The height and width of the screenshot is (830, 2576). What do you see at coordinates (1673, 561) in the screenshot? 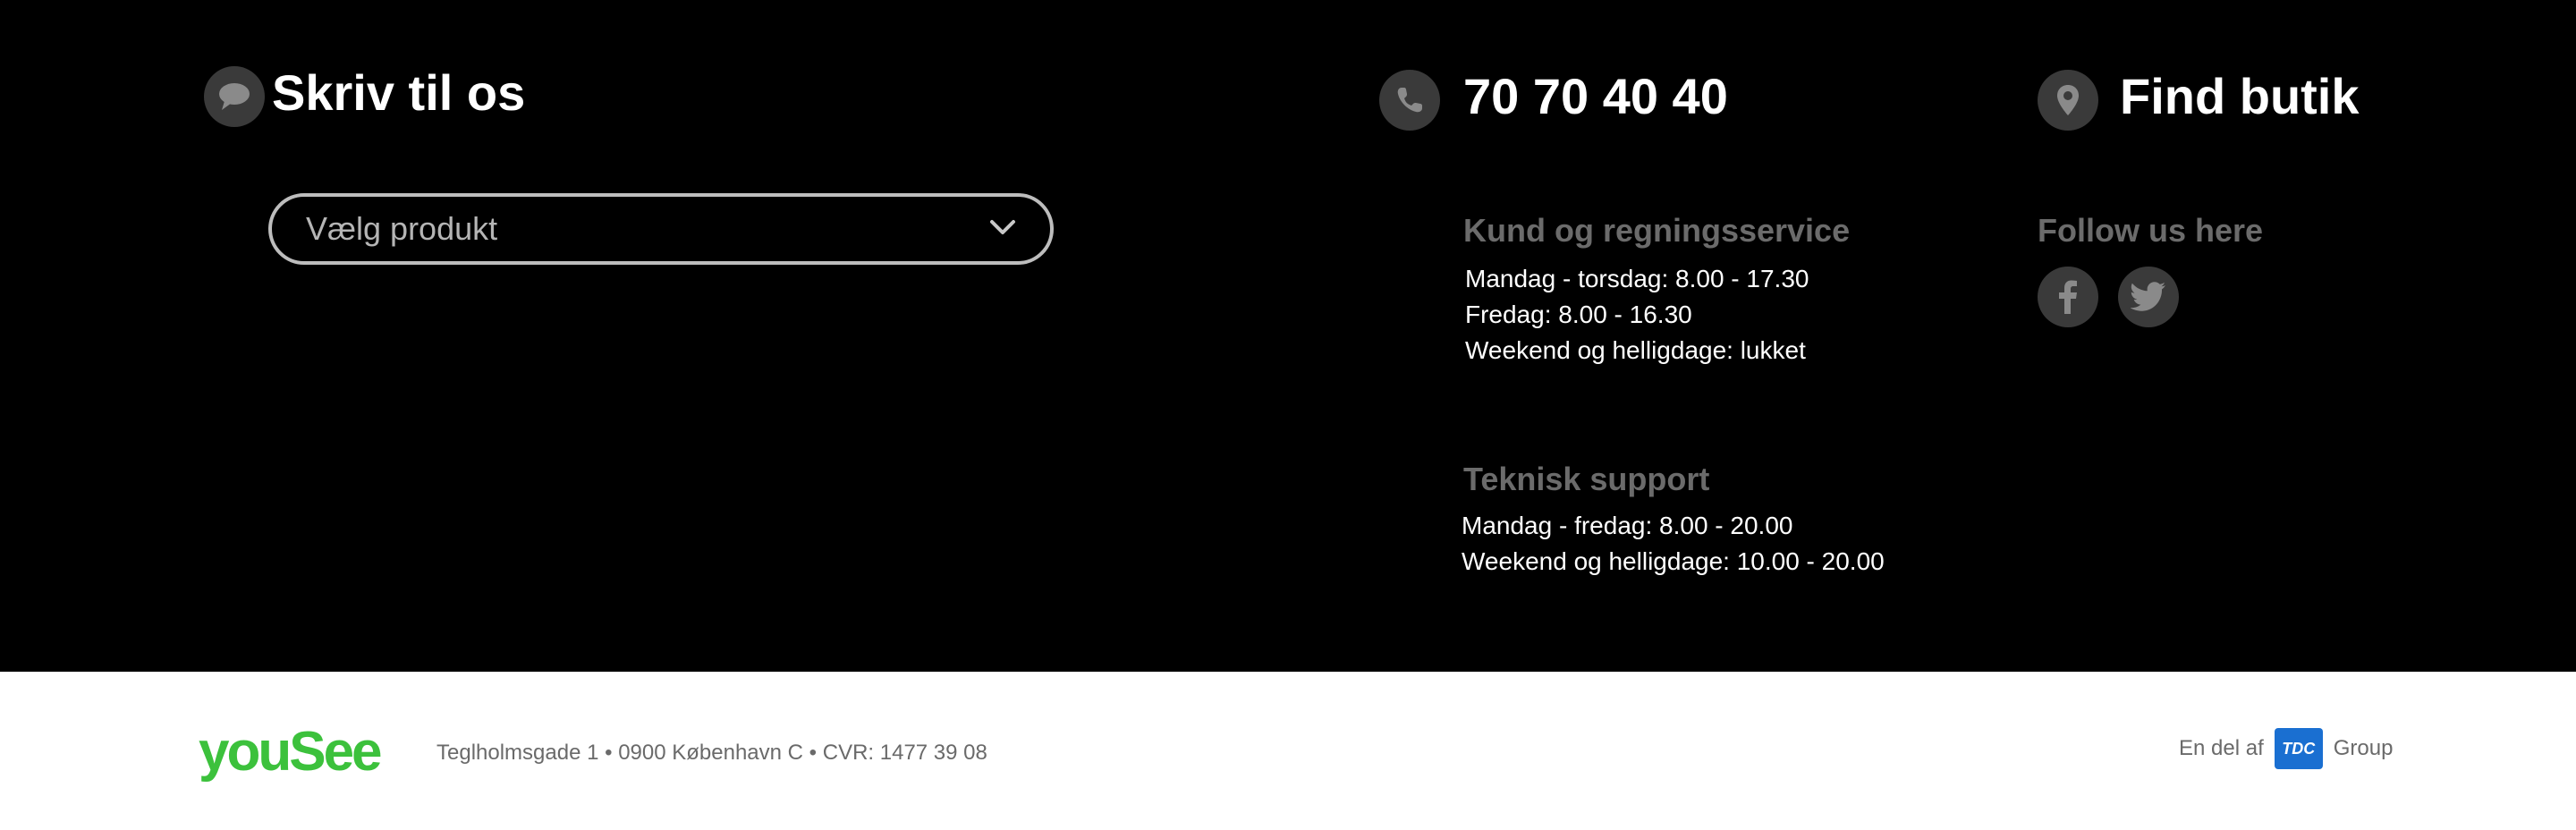
I see `tech-support-hours-2: Weekend og helligdage: 10.00 - 20.00` at bounding box center [1673, 561].